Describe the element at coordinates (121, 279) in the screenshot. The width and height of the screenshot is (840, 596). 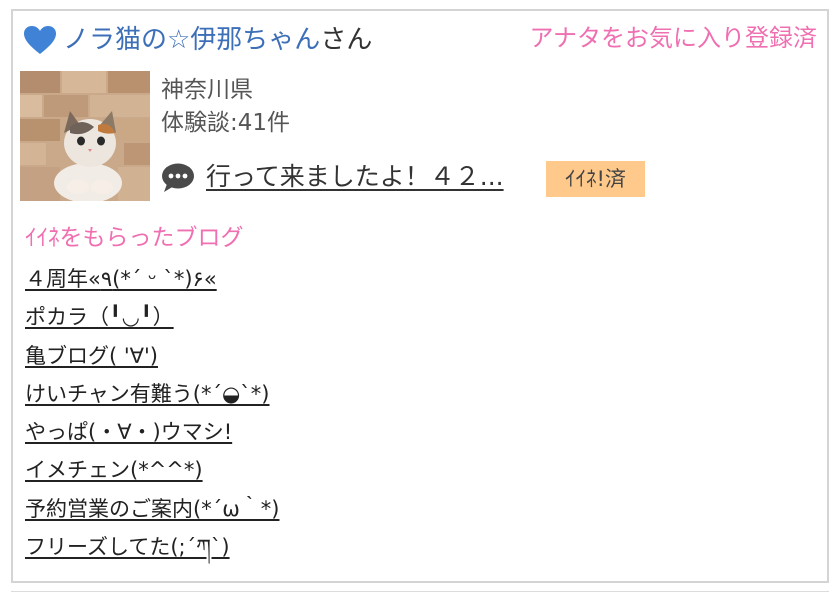
I see `blog-link: ４周年«٩(*´ ᵕ `*)۶«` at that location.